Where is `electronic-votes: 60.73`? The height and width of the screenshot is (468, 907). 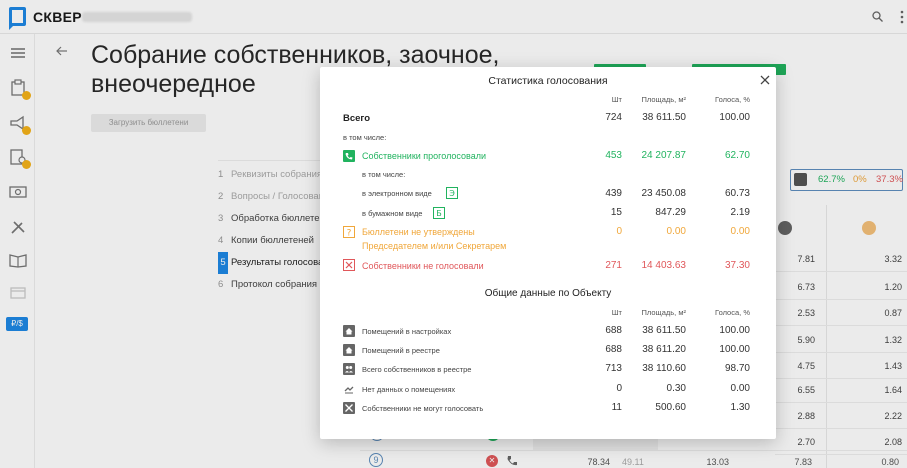 electronic-votes: 60.73 is located at coordinates (737, 193).